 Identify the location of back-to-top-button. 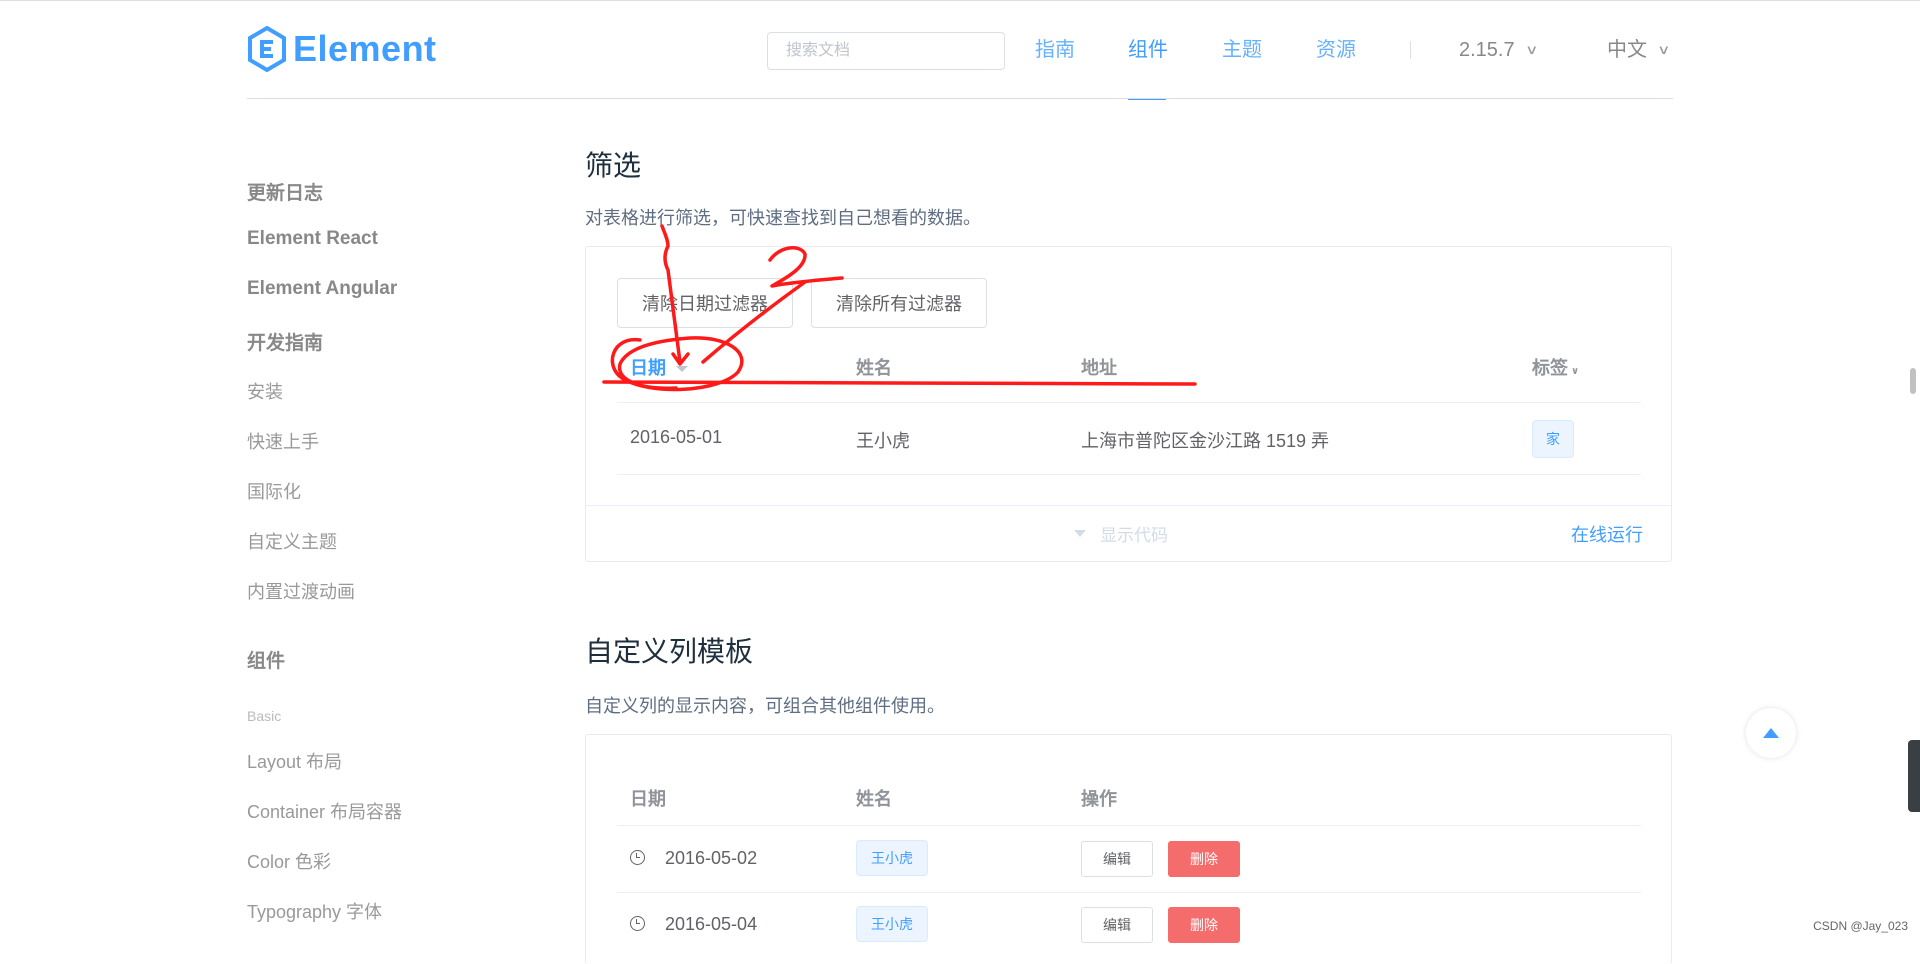
(1771, 733).